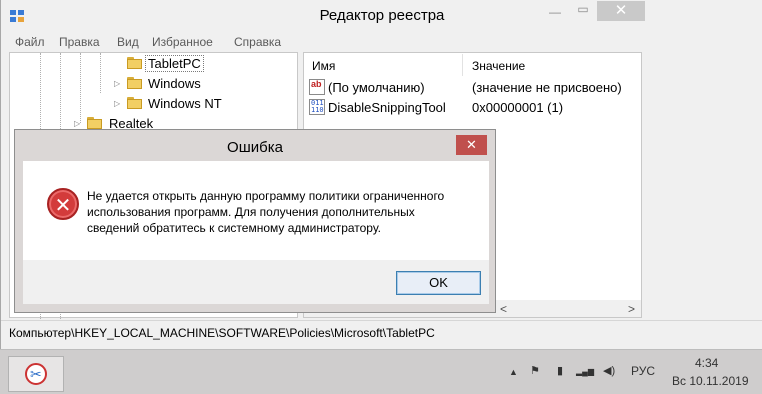 The image size is (762, 394). Describe the element at coordinates (376, 87) in the screenshot. I see `value-name: (По умолчанию)` at that location.